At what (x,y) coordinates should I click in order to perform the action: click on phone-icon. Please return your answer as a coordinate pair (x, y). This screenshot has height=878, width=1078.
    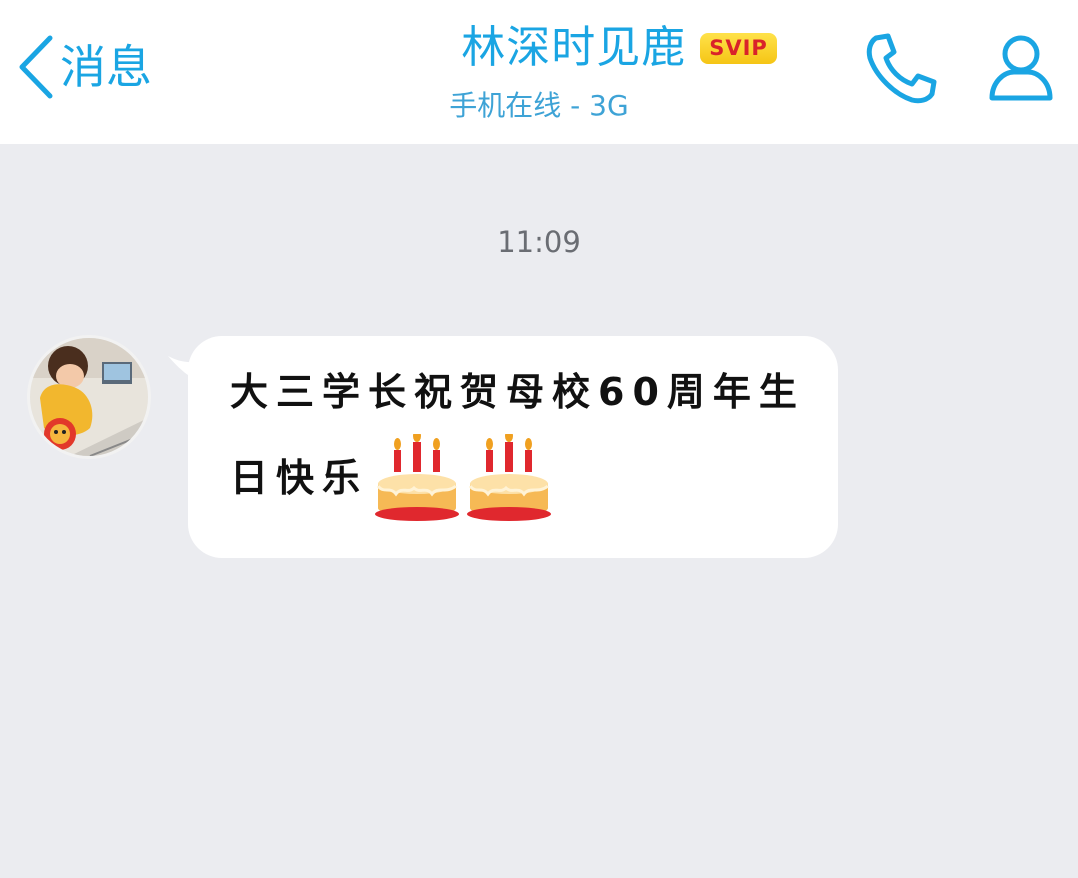
    Looking at the image, I should click on (901, 68).